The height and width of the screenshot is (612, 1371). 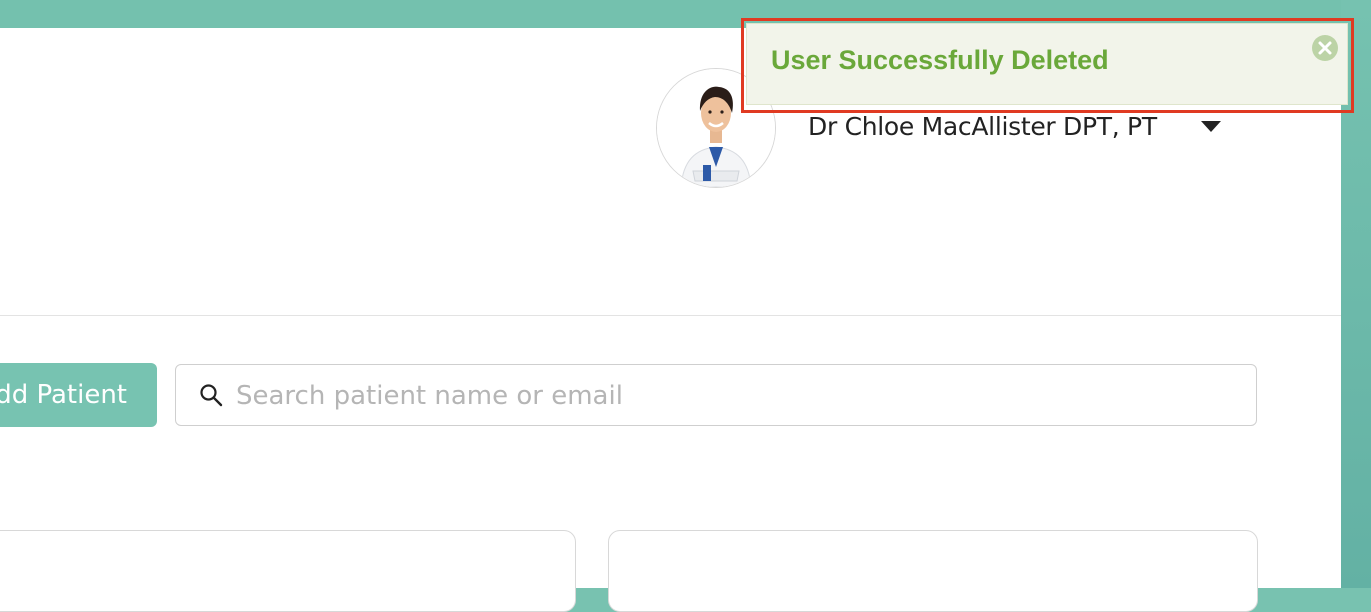 What do you see at coordinates (736, 396) in the screenshot?
I see `search-input` at bounding box center [736, 396].